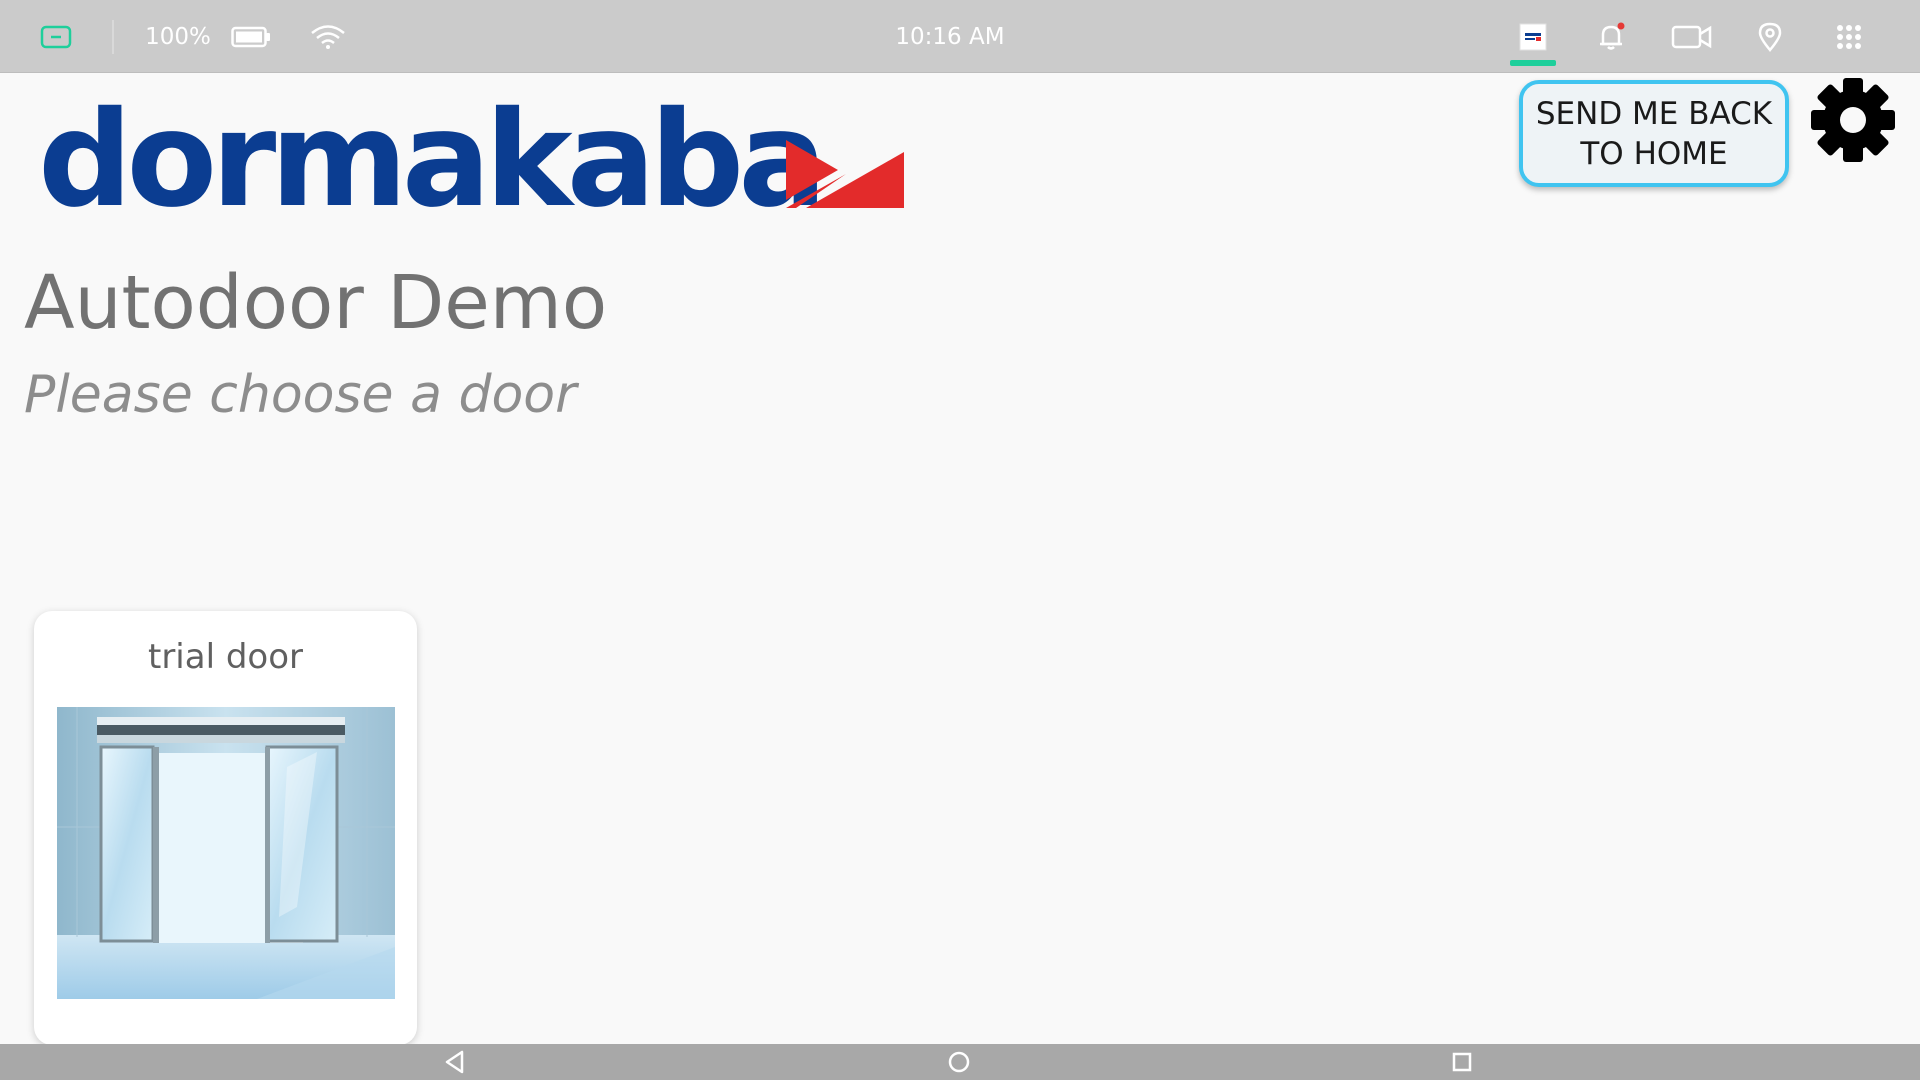 The image size is (1920, 1080). What do you see at coordinates (1692, 36) in the screenshot?
I see `video-camera-icon` at bounding box center [1692, 36].